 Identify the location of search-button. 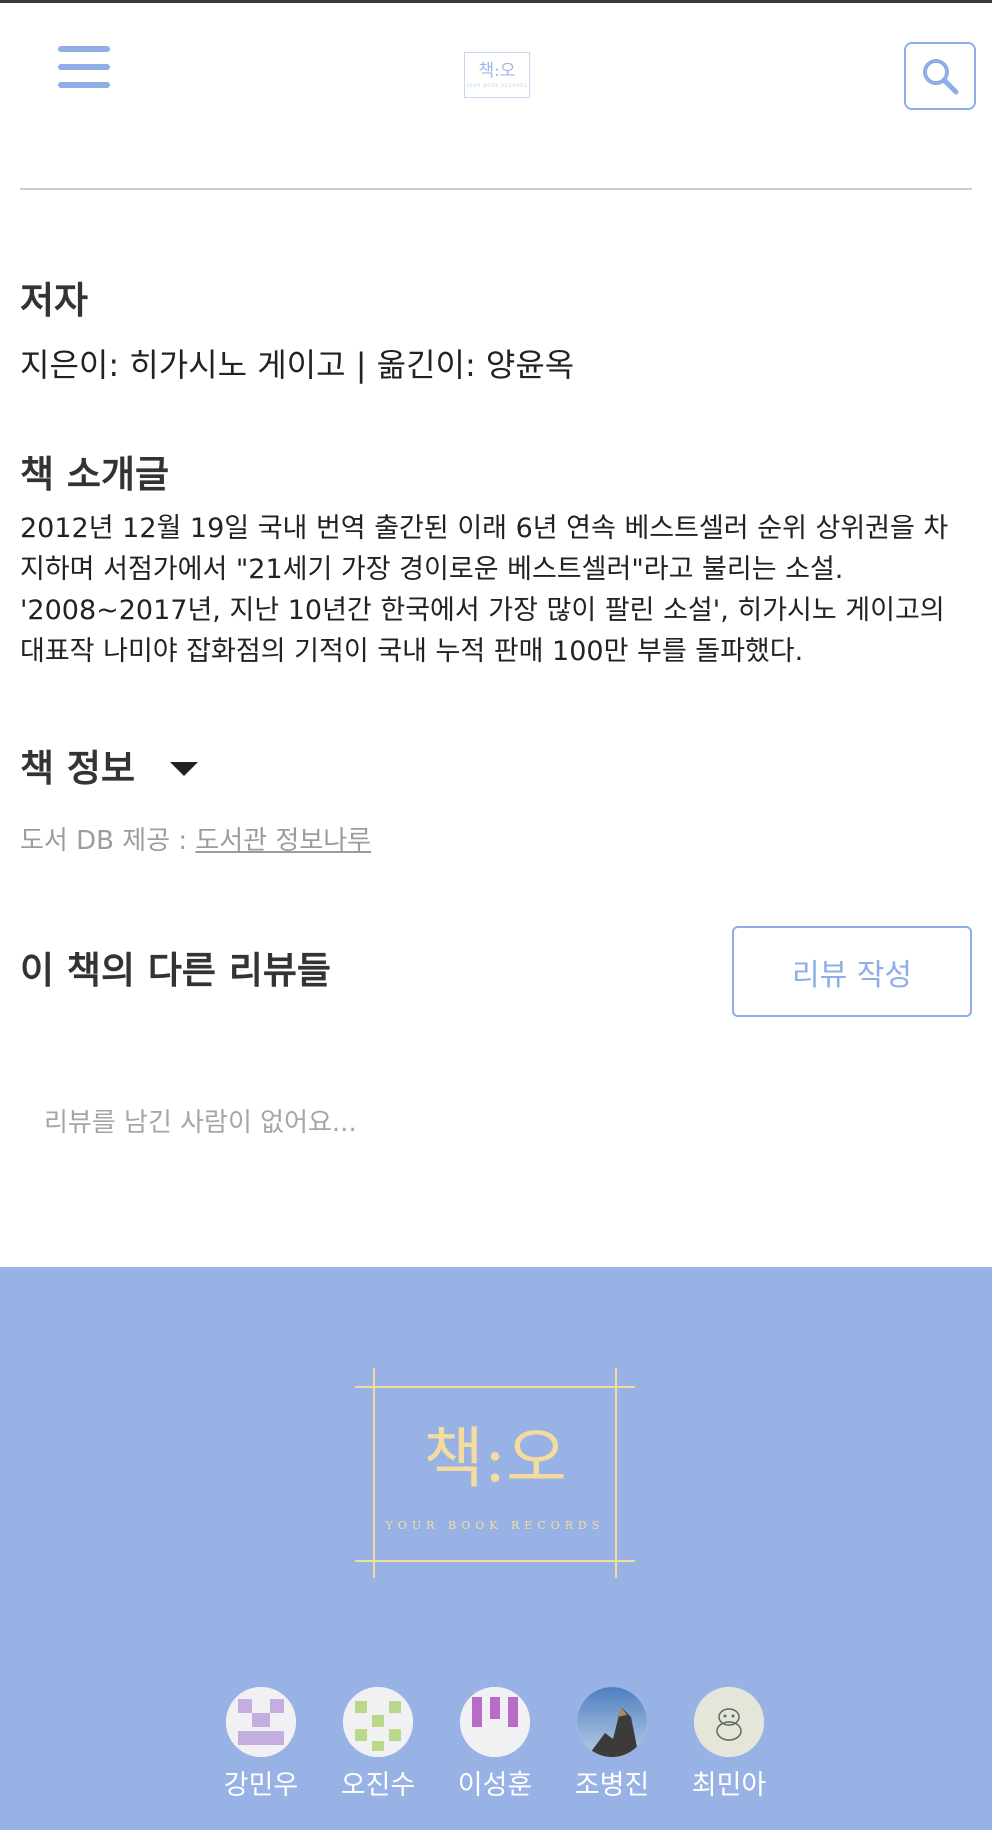
(940, 76).